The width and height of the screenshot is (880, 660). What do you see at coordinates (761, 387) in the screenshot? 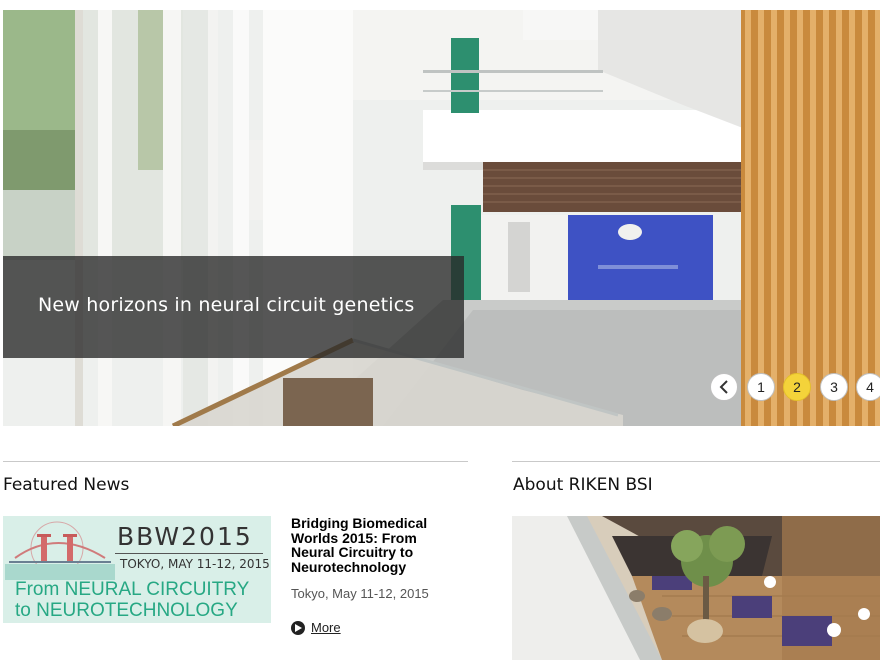
I see `slider-page-1: 1` at bounding box center [761, 387].